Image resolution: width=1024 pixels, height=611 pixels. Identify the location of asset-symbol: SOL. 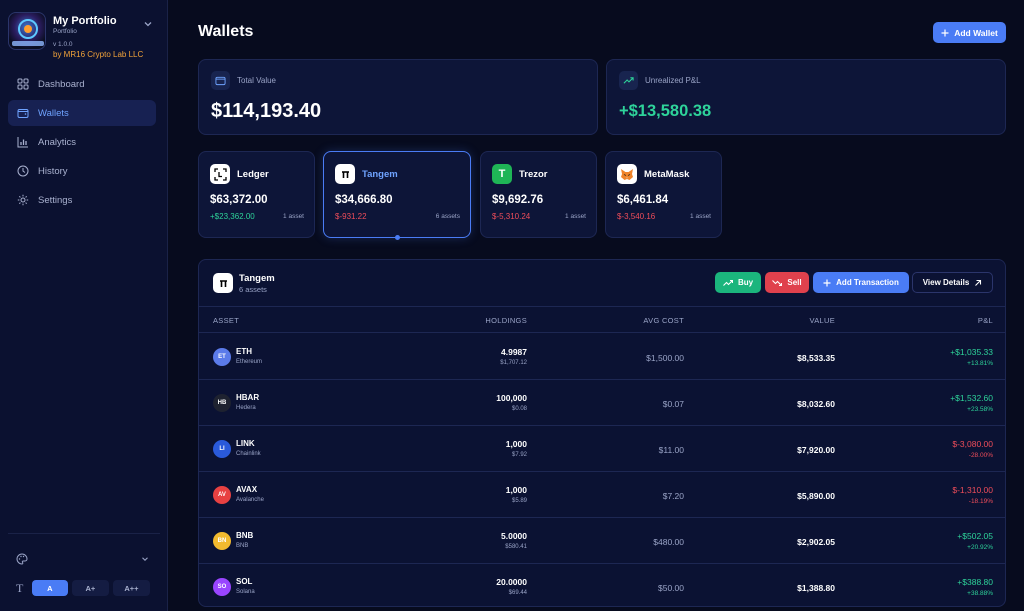
(244, 581).